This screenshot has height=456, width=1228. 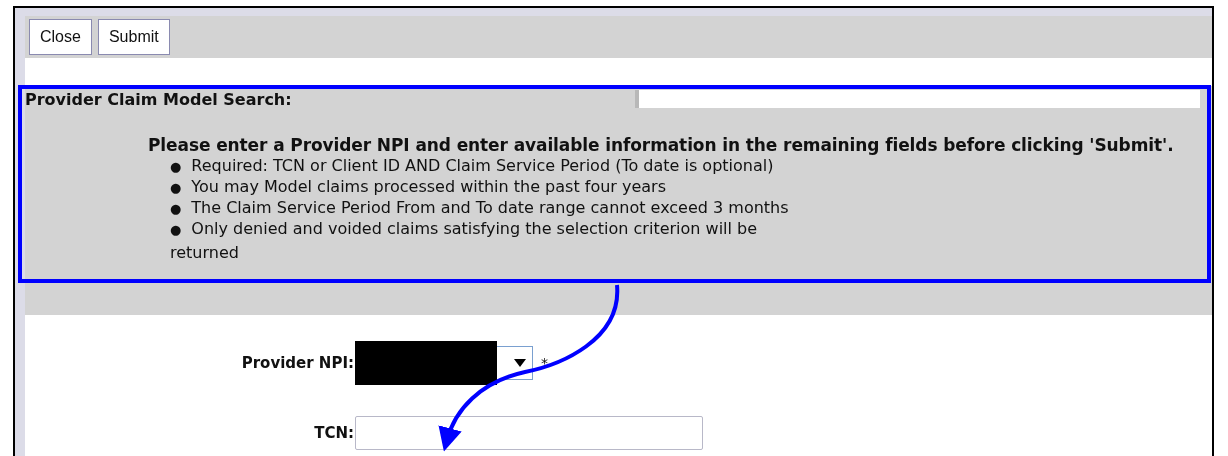 What do you see at coordinates (133, 37) in the screenshot?
I see `submit-button: Submit` at bounding box center [133, 37].